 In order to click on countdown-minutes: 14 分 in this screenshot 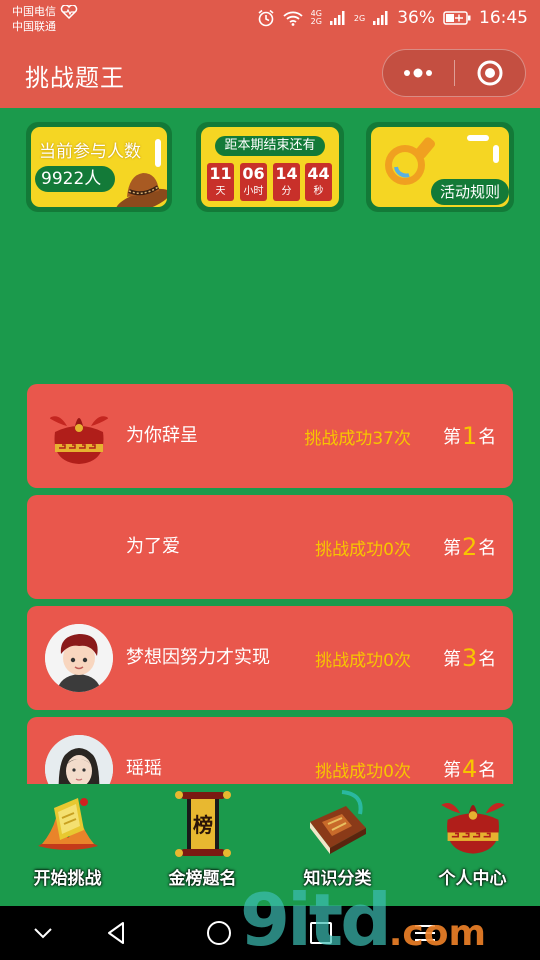, I will do `click(286, 182)`.